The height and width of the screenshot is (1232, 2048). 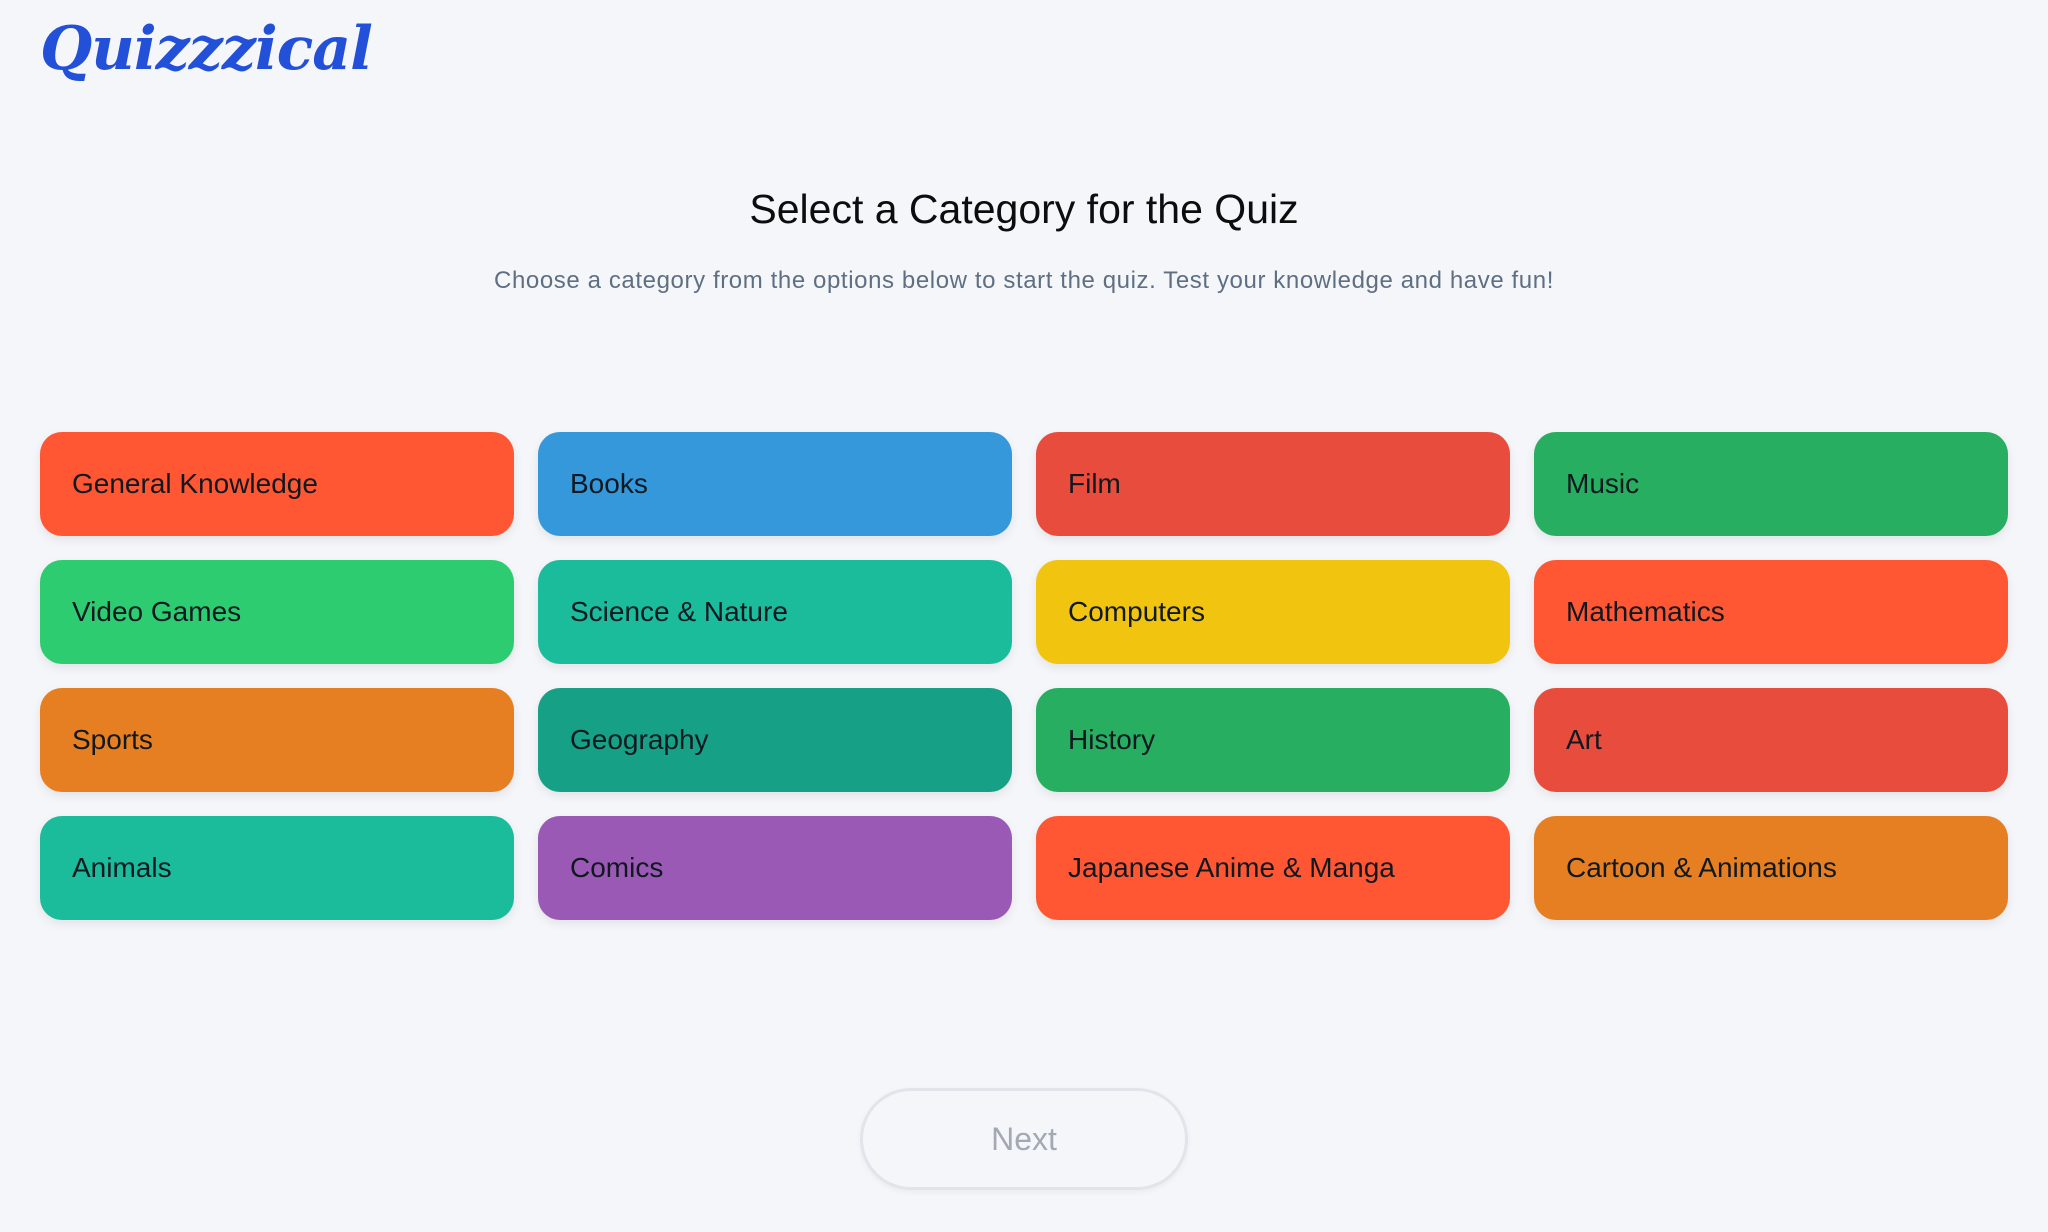 I want to click on category-japanese-anime-manga: Japanese Anime & Manga, so click(x=1273, y=868).